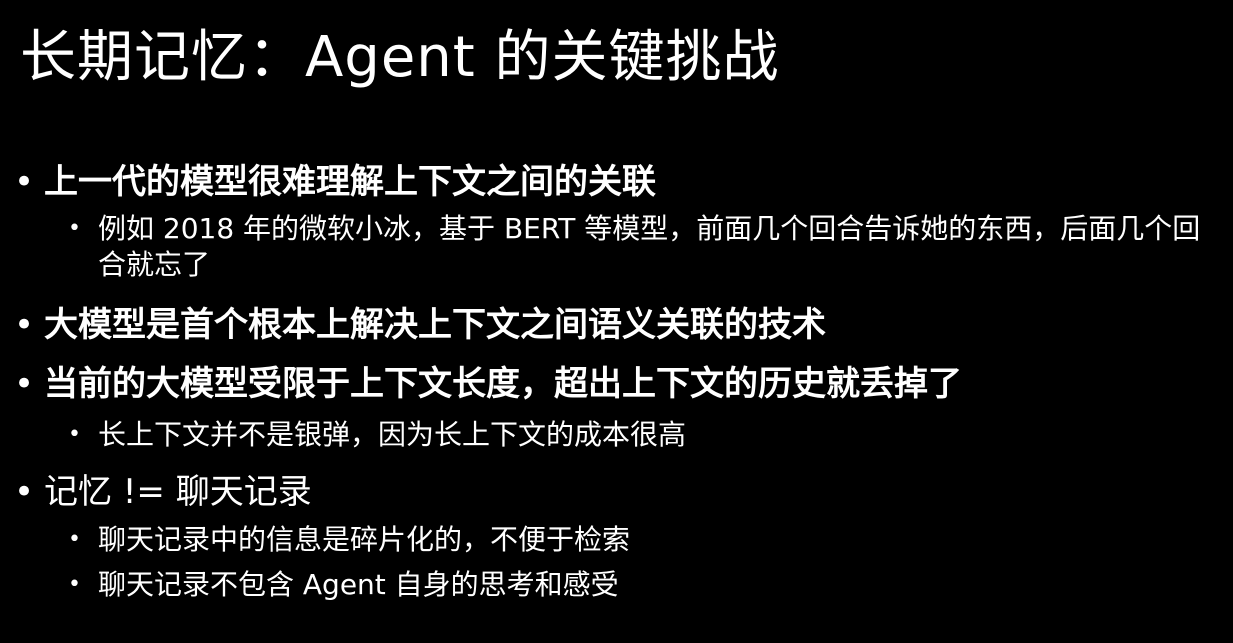 This screenshot has height=643, width=1233. I want to click on bullet-text: 当前的大模型受限于上下文长度，超出上下文的历史就丢掉了, so click(503, 384).